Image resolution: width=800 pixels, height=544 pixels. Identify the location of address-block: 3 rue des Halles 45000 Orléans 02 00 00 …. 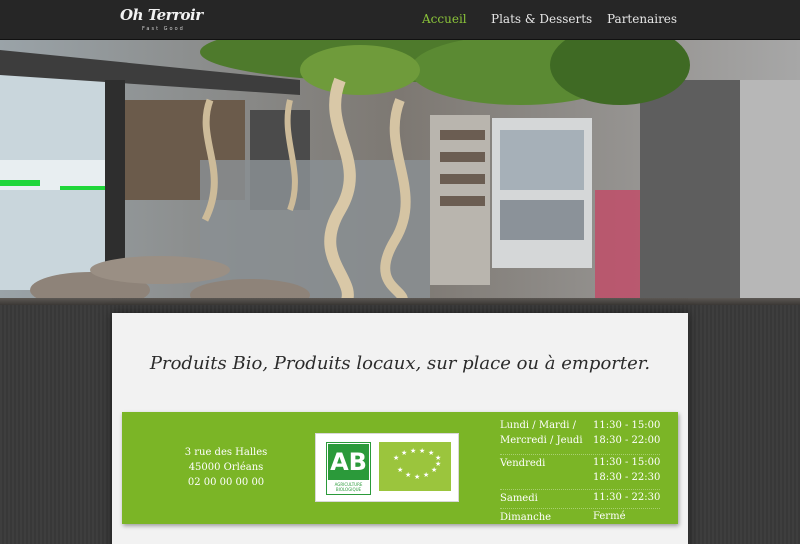
(226, 467).